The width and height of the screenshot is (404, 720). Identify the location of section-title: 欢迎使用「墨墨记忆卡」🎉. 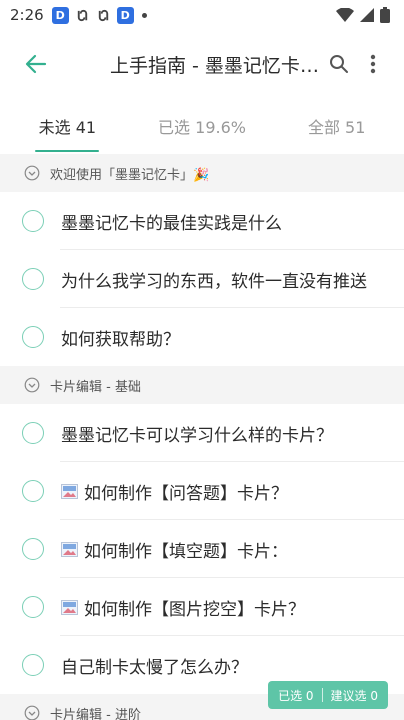
(130, 175).